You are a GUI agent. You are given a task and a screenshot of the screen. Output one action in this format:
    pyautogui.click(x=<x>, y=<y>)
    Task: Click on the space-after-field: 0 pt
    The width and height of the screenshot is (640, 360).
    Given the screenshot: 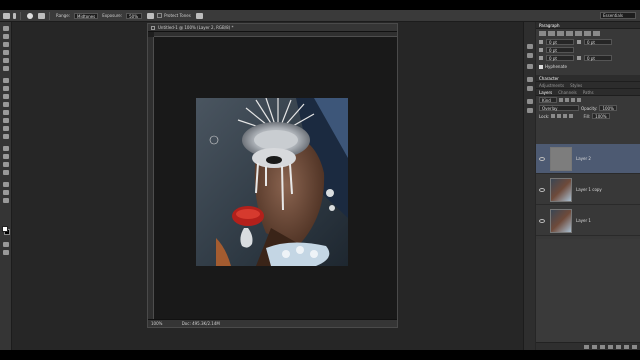 What is the action you would take?
    pyautogui.click(x=598, y=58)
    